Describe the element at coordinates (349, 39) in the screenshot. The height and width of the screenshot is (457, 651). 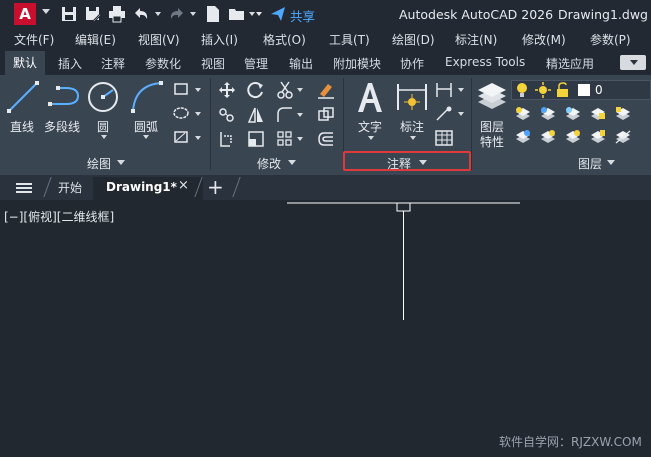
I see `menu-tools: 工具(T)` at that location.